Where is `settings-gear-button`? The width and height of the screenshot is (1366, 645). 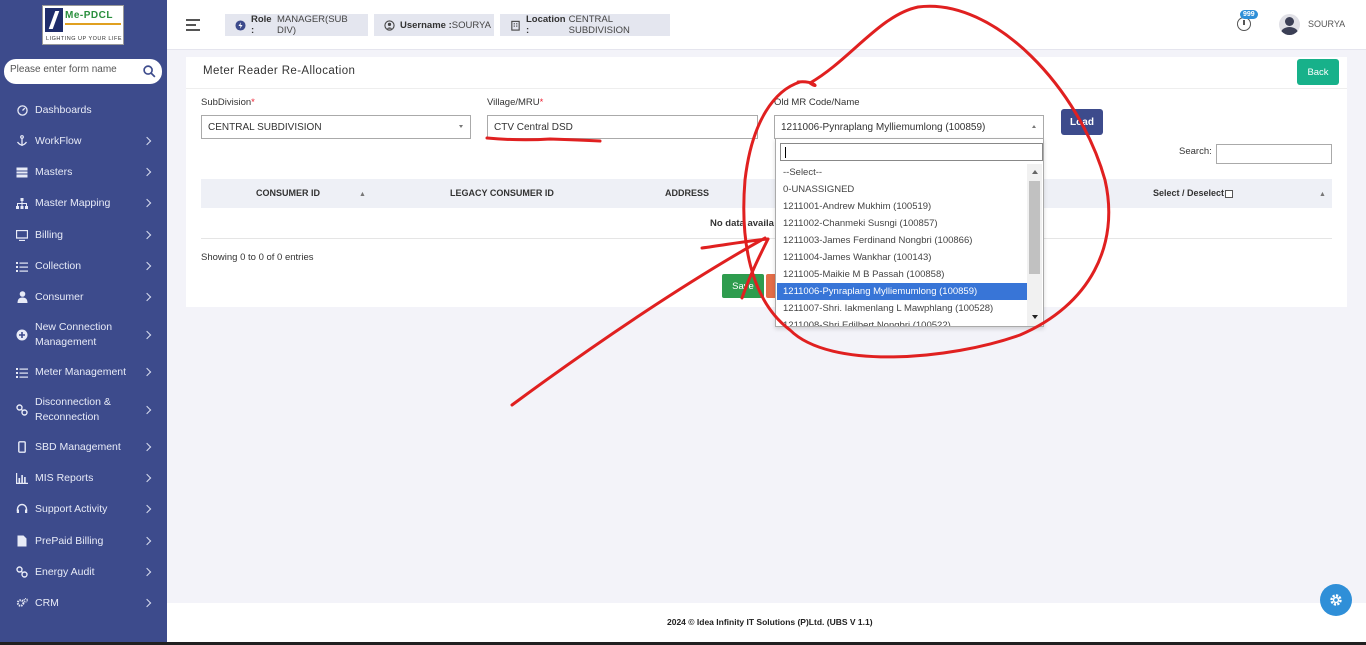 settings-gear-button is located at coordinates (1336, 600).